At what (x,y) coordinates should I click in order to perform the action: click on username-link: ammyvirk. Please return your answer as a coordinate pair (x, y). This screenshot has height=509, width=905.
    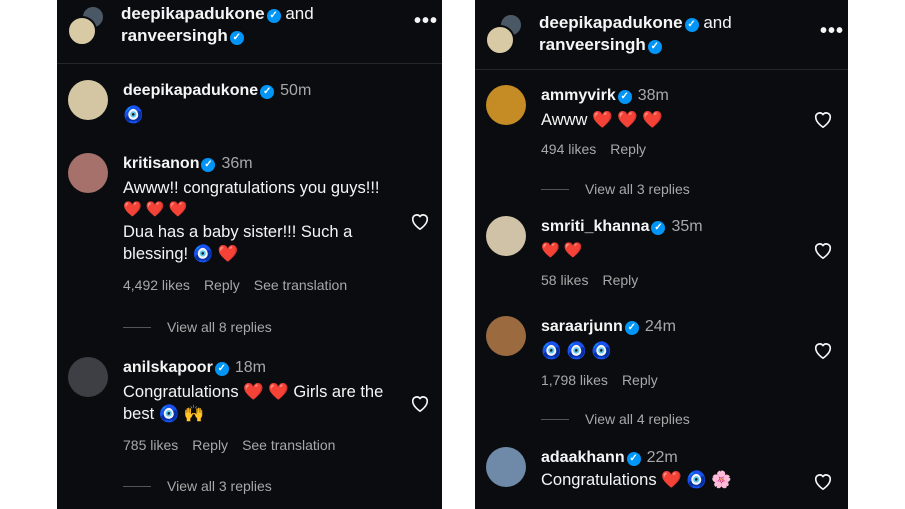
    Looking at the image, I should click on (578, 95).